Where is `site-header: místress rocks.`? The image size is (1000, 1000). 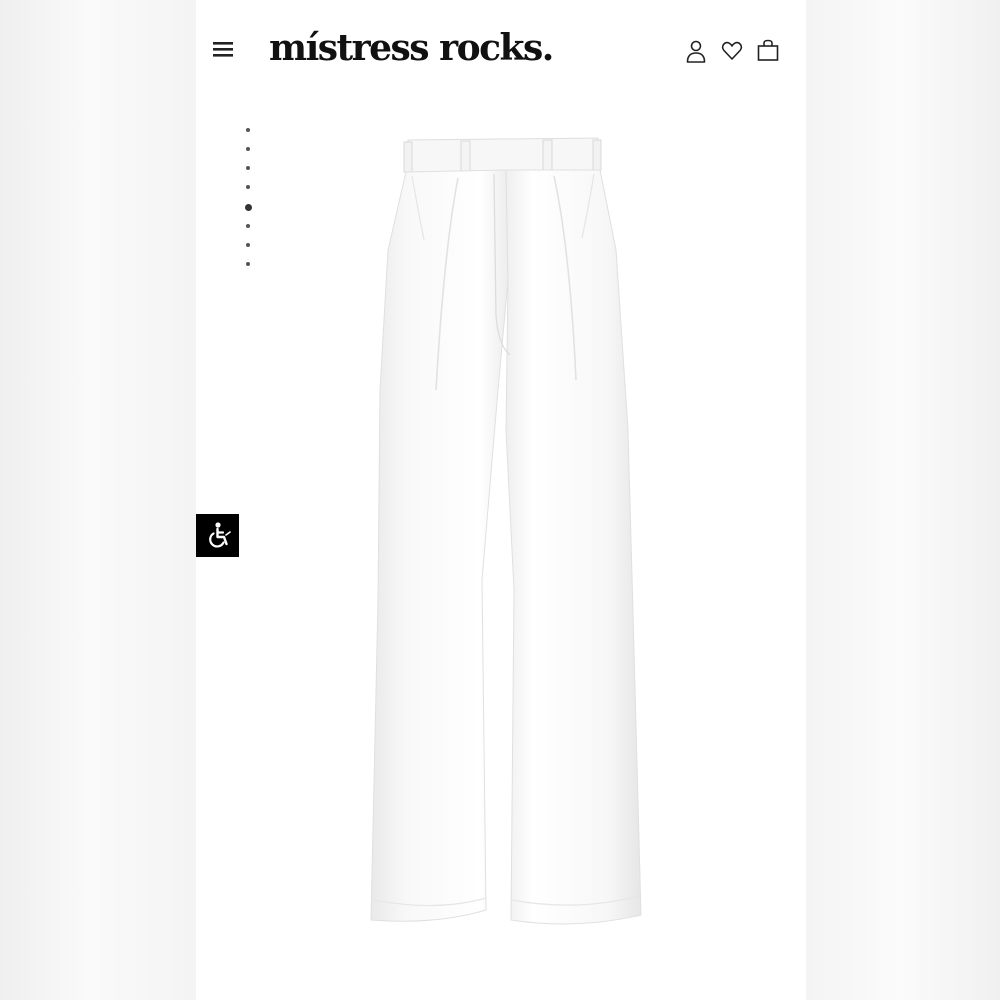 site-header: místress rocks. is located at coordinates (501, 50).